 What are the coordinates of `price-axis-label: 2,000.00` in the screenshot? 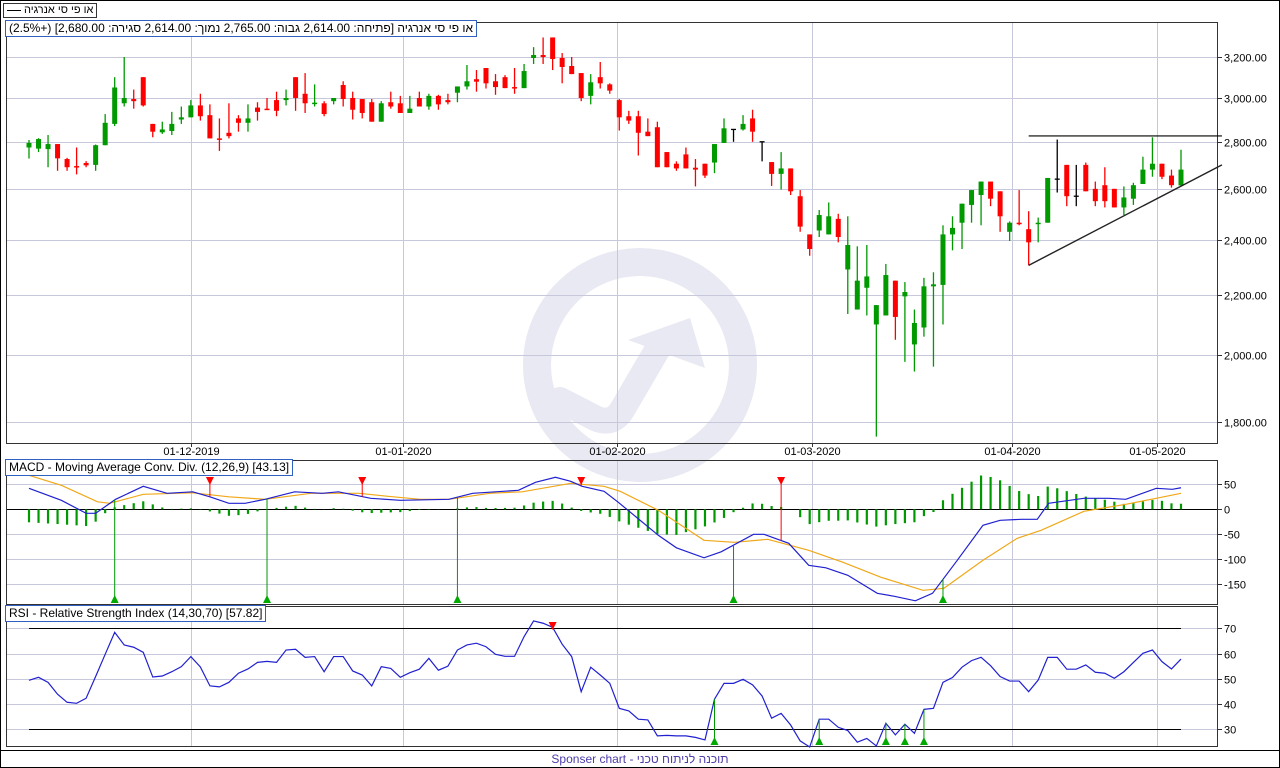 It's located at (1245, 357).